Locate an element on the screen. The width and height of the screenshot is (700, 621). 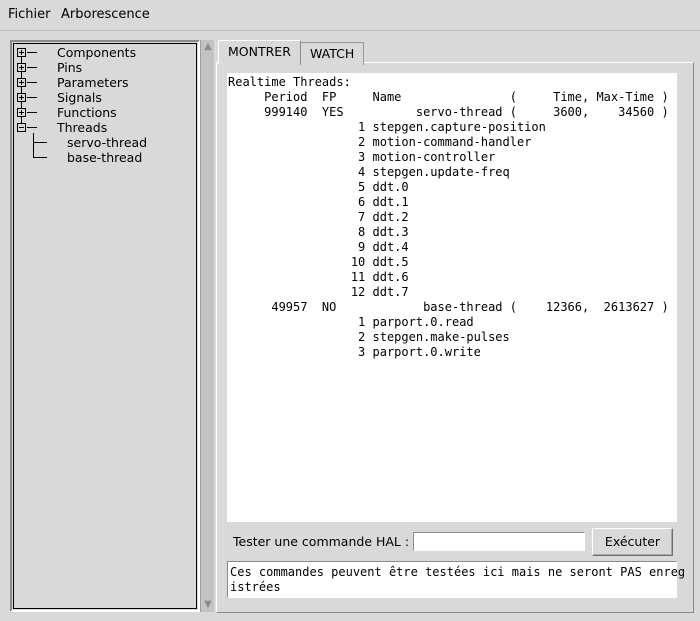
tree-child-connector is located at coordinates (33, 145).